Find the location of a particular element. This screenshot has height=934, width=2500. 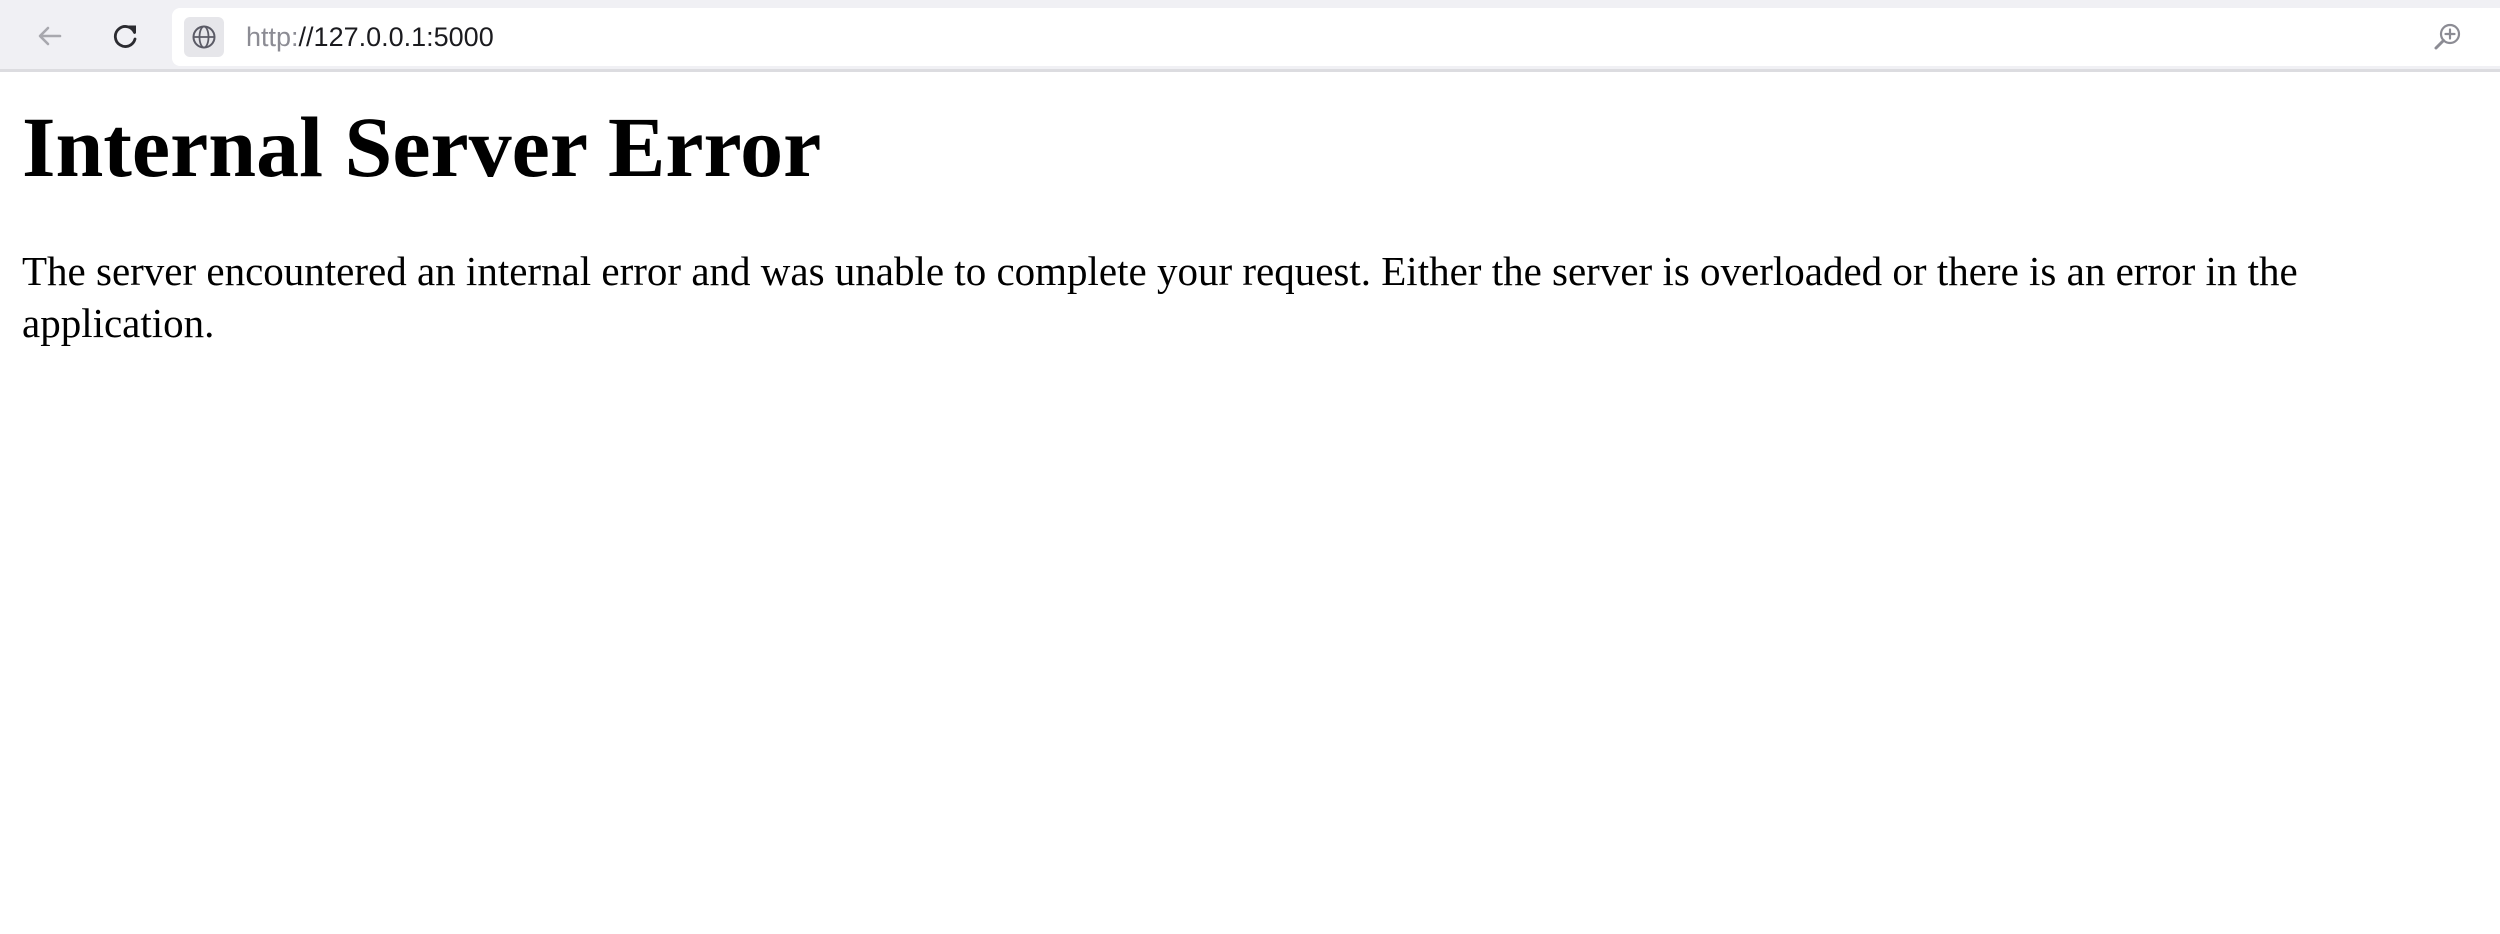

reload-icon is located at coordinates (125, 36).